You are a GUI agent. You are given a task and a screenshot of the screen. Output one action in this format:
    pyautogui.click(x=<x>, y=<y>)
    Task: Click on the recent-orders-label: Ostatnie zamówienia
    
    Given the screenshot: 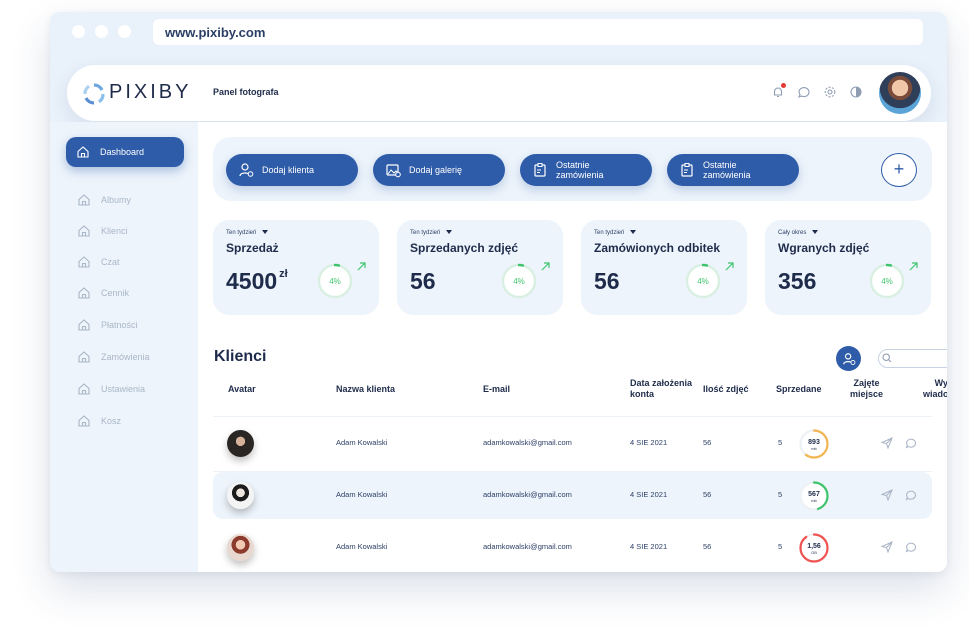 What is the action you would take?
    pyautogui.click(x=580, y=170)
    